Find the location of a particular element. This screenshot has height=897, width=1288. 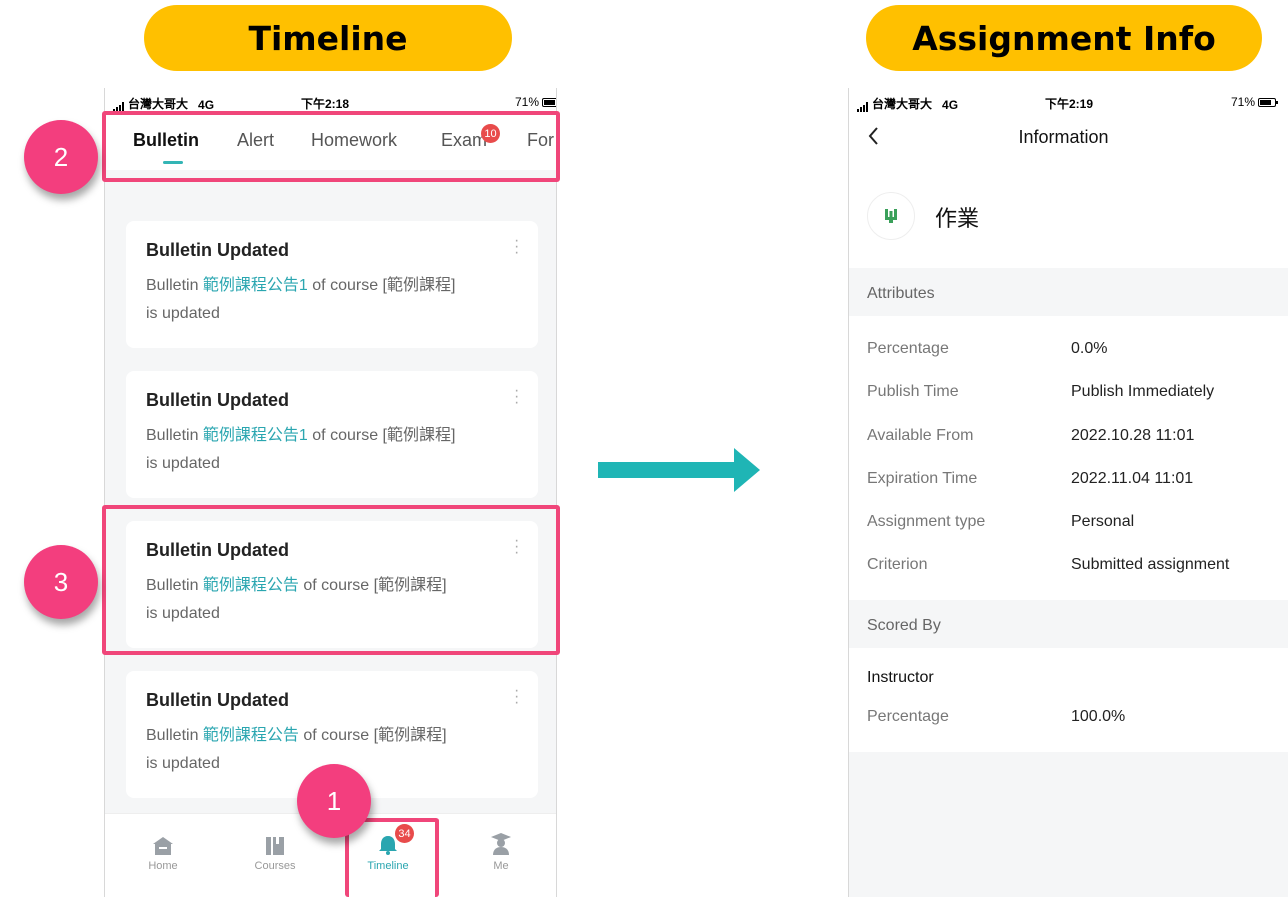

nav-label: Me is located at coordinates (501, 866).